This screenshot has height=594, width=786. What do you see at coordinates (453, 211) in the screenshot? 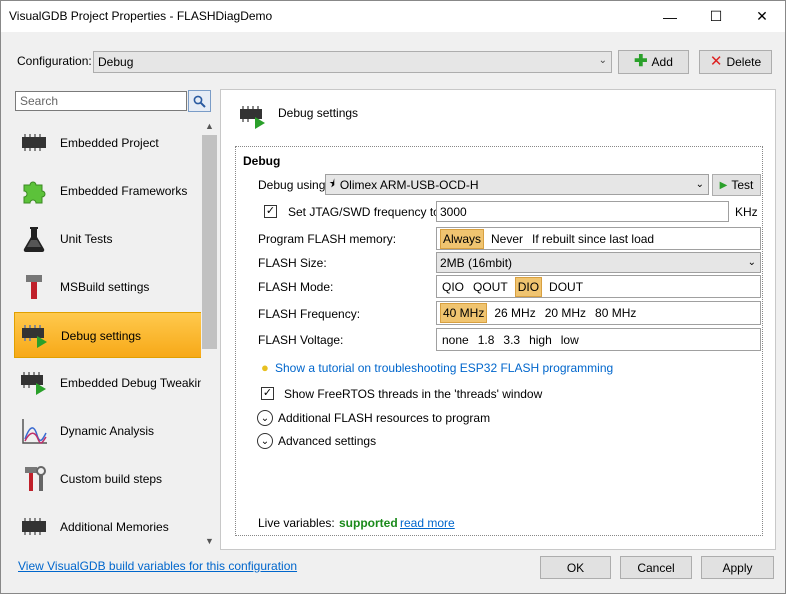
I see `jtag-frequency-value: 3000` at bounding box center [453, 211].